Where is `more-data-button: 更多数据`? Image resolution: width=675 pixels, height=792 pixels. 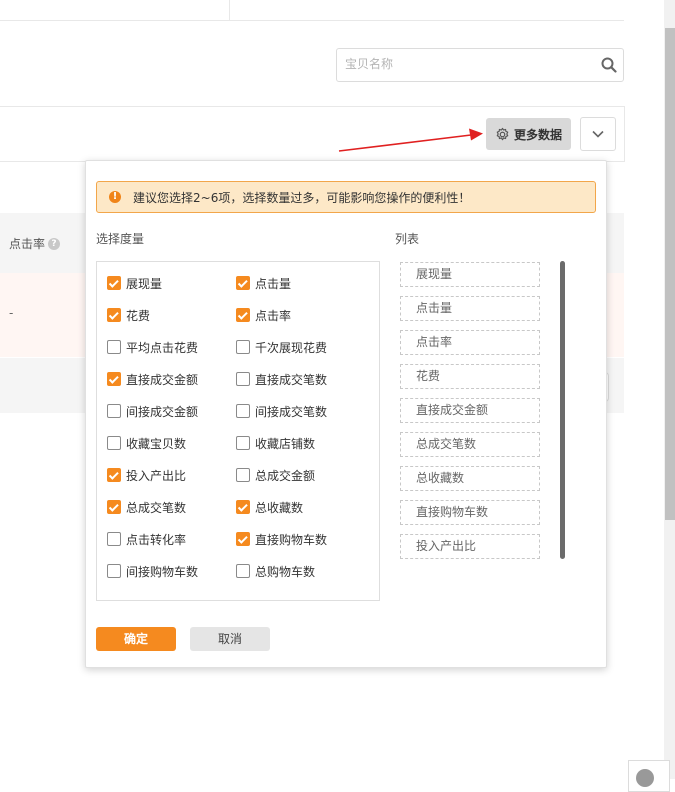
more-data-button: 更多数据 is located at coordinates (528, 134).